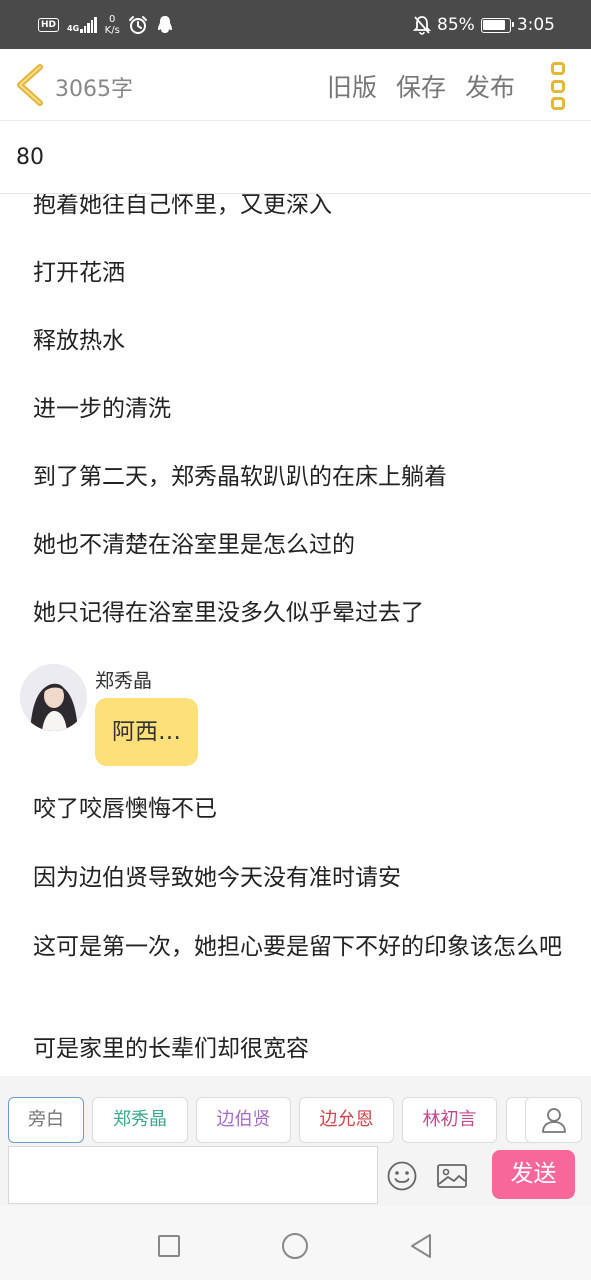 Image resolution: width=591 pixels, height=1280 pixels. I want to click on paragraph: 释放热水, so click(79, 341).